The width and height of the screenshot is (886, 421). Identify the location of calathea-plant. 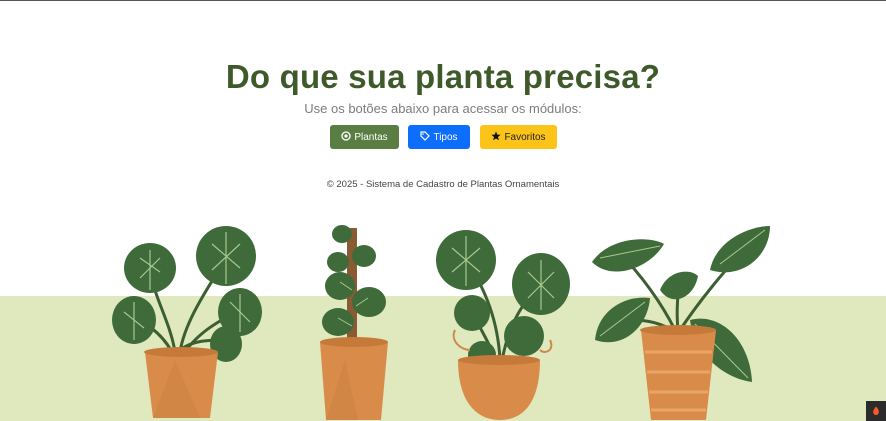
(681, 323).